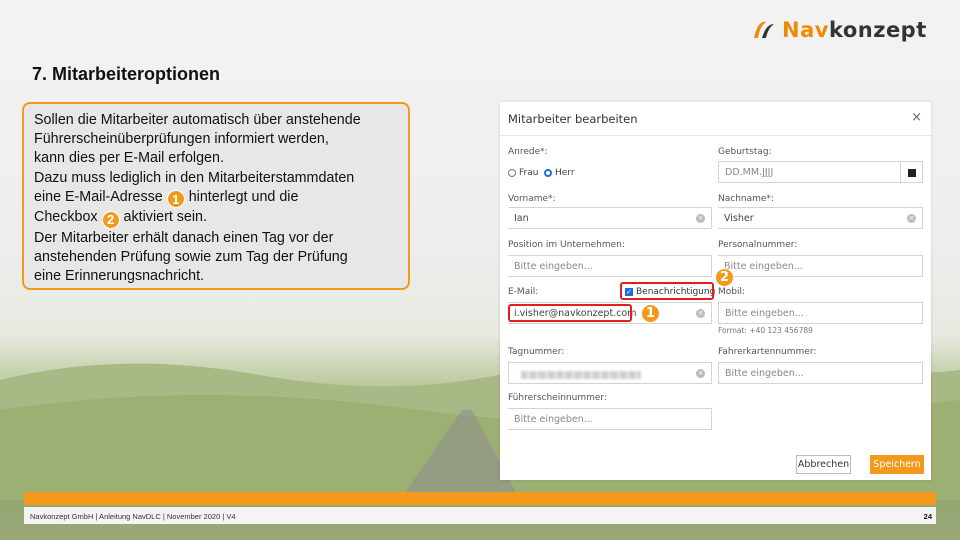 Image resolution: width=960 pixels, height=540 pixels. I want to click on license-number-label: Führerscheinnummer:, so click(557, 398).